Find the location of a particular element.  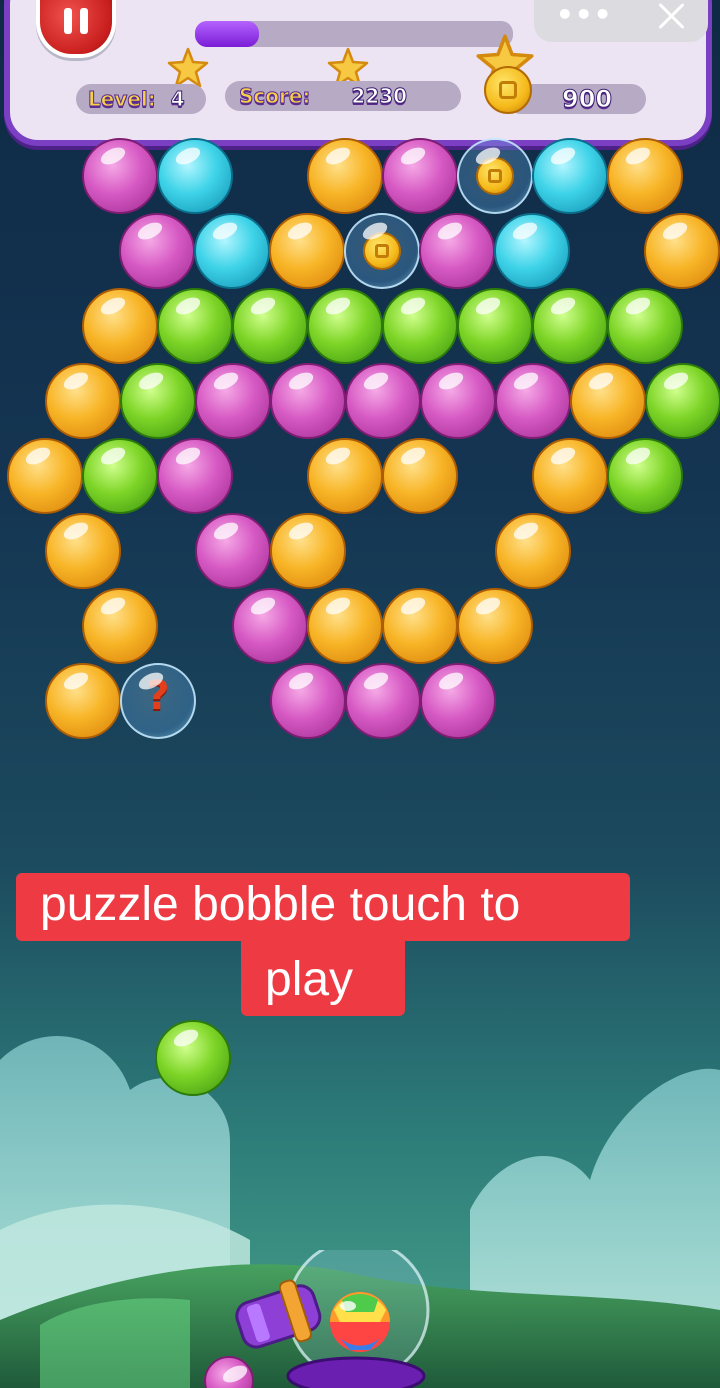

score-value: 2230 is located at coordinates (379, 96).